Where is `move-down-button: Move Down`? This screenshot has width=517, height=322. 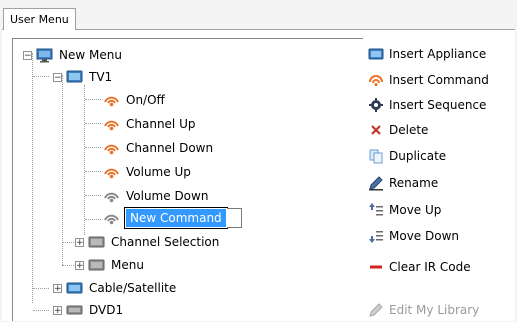
move-down-button: Move Down is located at coordinates (413, 236).